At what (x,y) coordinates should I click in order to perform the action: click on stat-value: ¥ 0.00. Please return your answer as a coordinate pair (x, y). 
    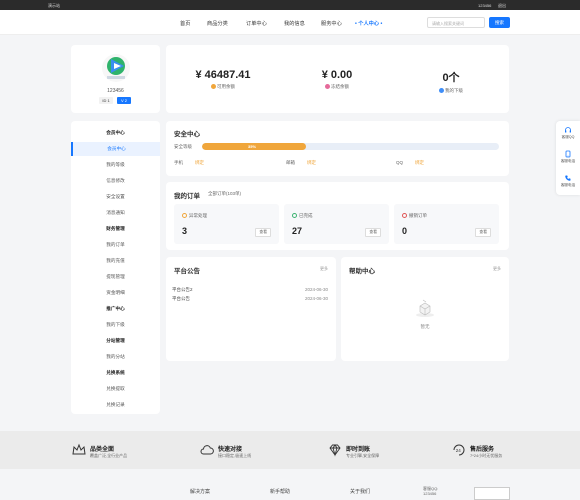
    Looking at the image, I should click on (337, 75).